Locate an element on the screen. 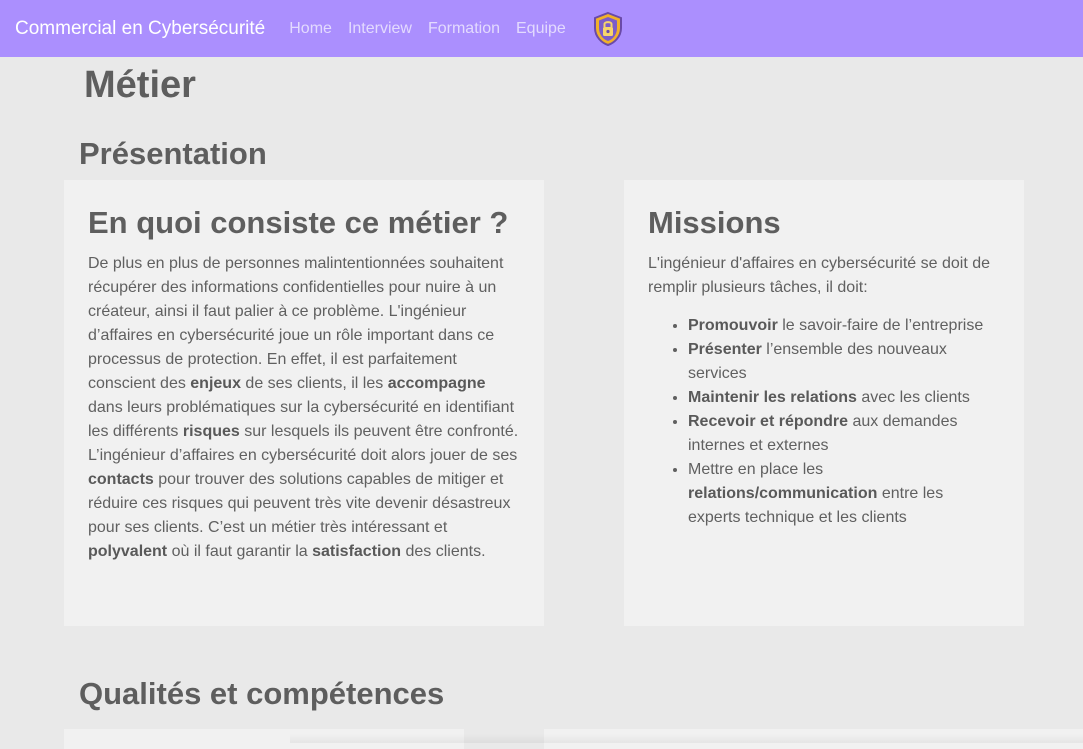 This screenshot has width=1083, height=749. list-item: Maintenir les relations avec les clients is located at coordinates (844, 398).